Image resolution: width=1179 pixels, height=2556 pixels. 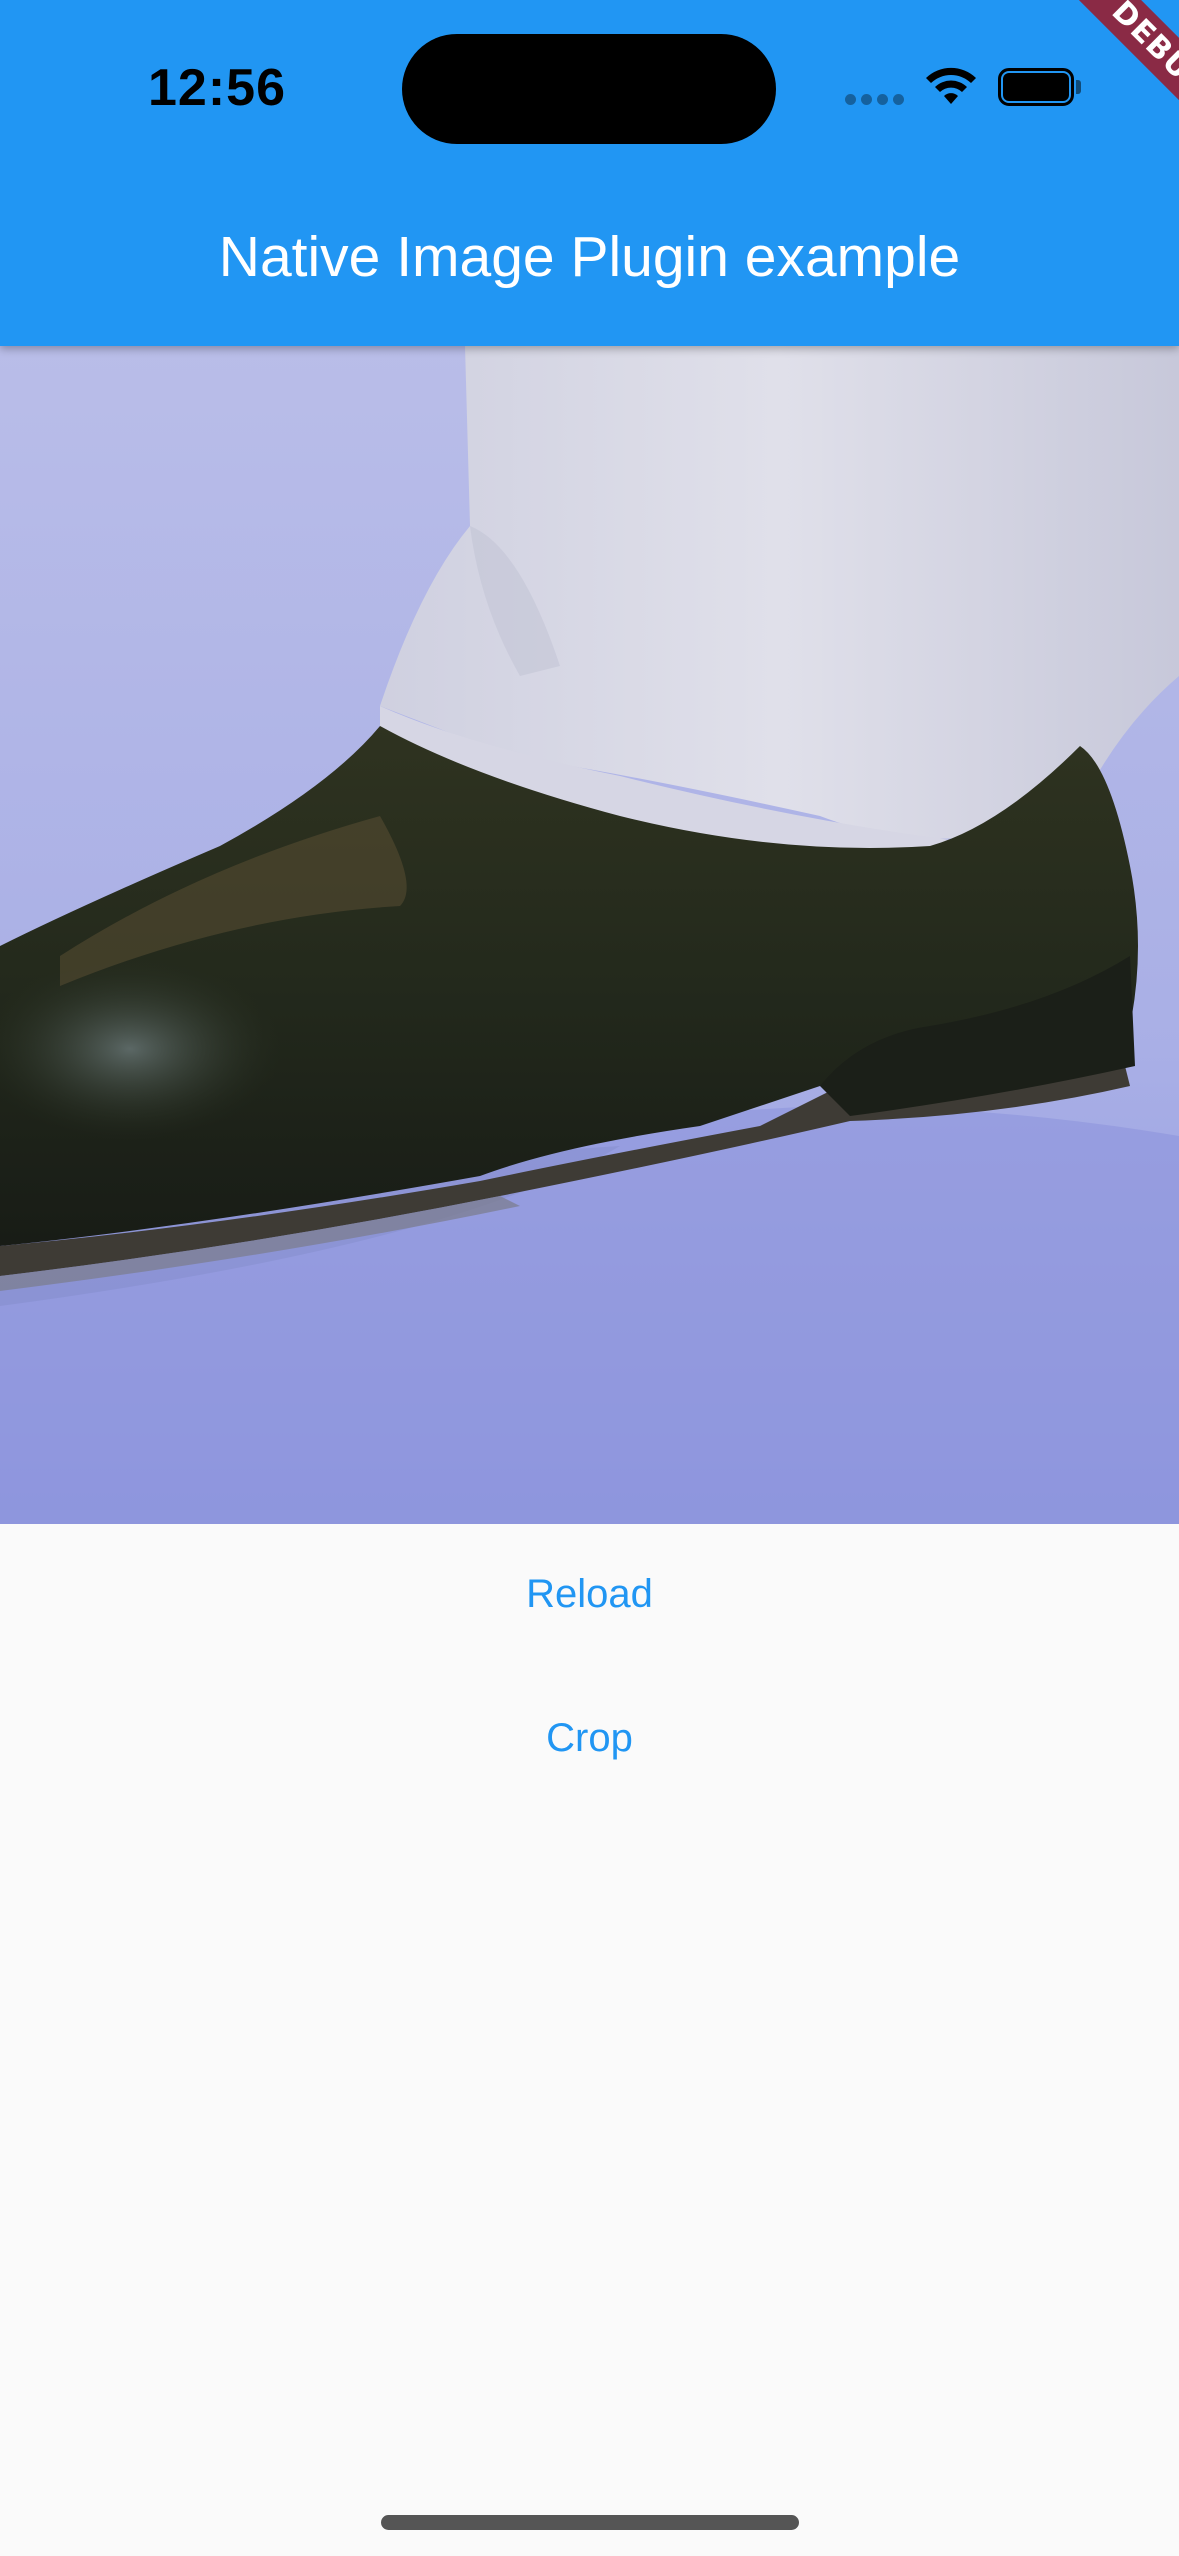 What do you see at coordinates (875, 101) in the screenshot?
I see `cellular-signal-icon` at bounding box center [875, 101].